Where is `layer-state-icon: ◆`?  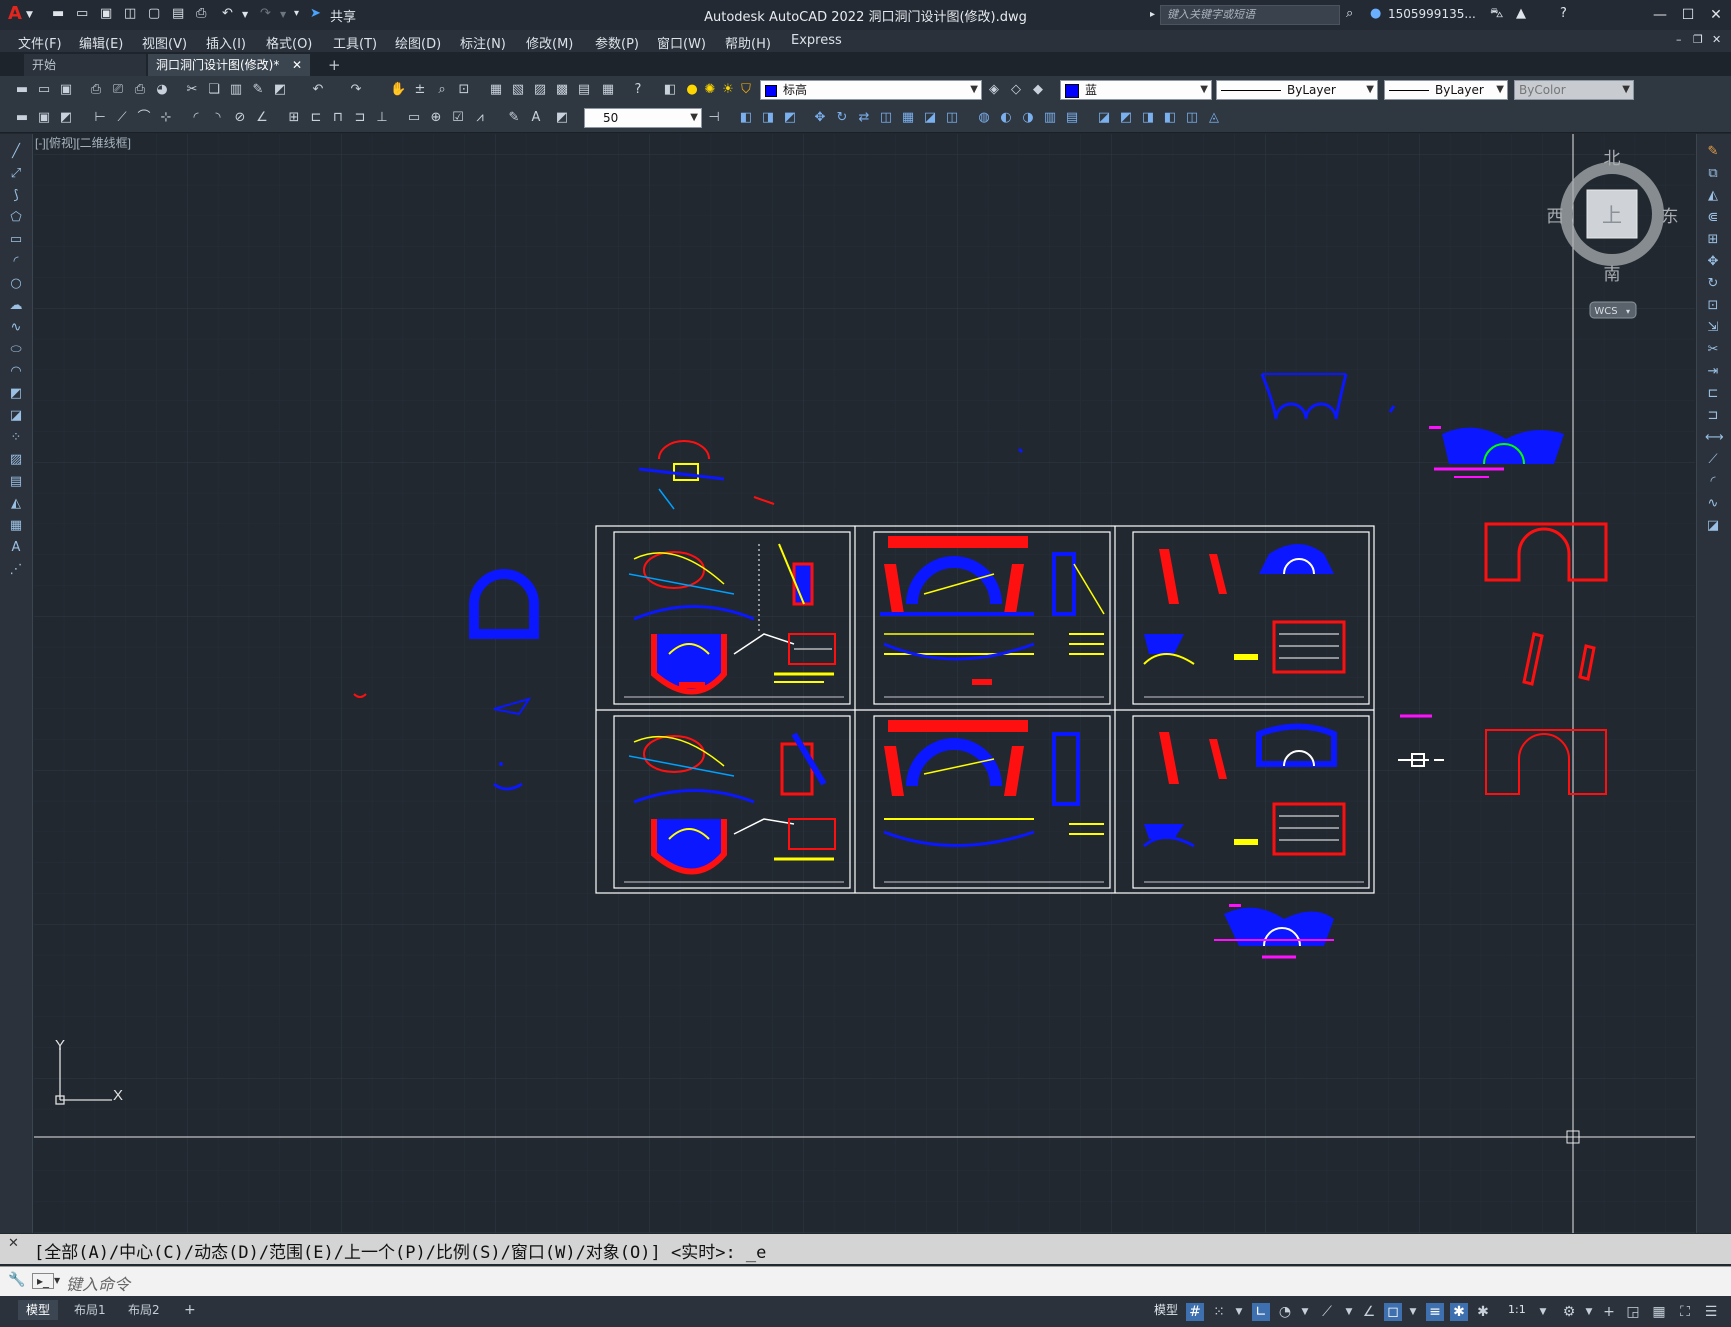
layer-state-icon: ◆ is located at coordinates (1038, 90).